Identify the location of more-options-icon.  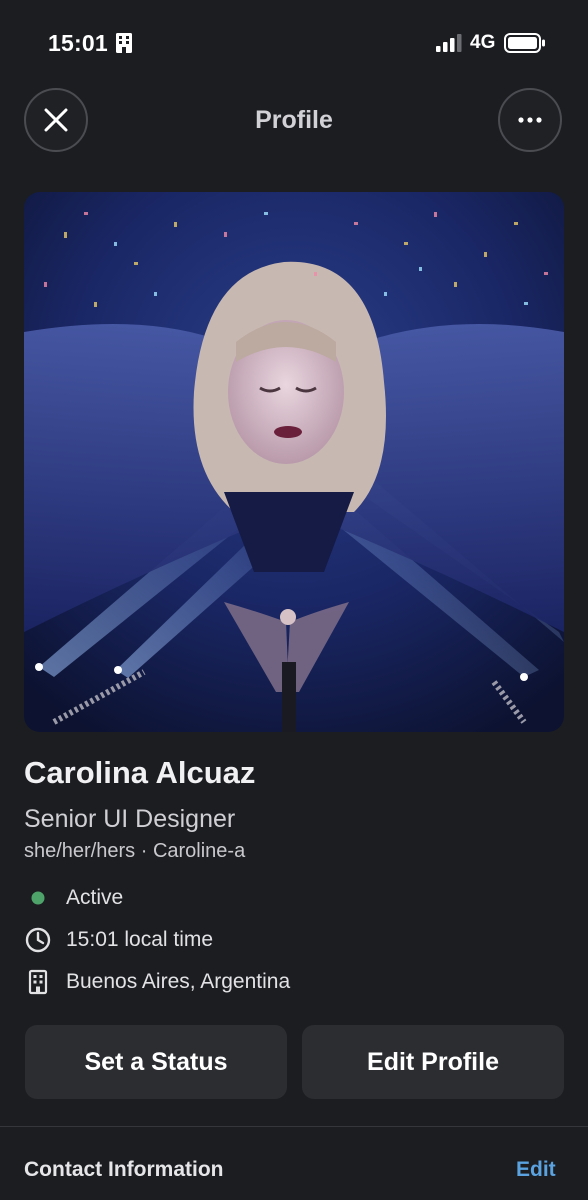
(530, 120).